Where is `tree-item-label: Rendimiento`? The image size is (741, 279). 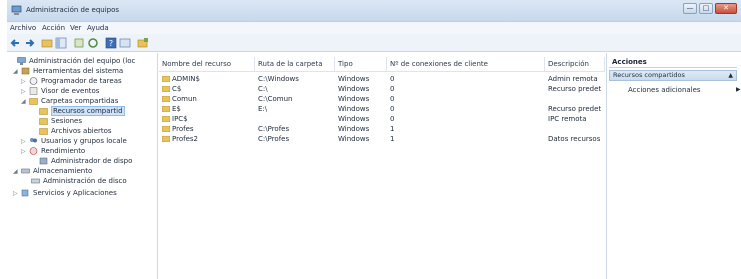
tree-item-label: Rendimiento is located at coordinates (63, 151).